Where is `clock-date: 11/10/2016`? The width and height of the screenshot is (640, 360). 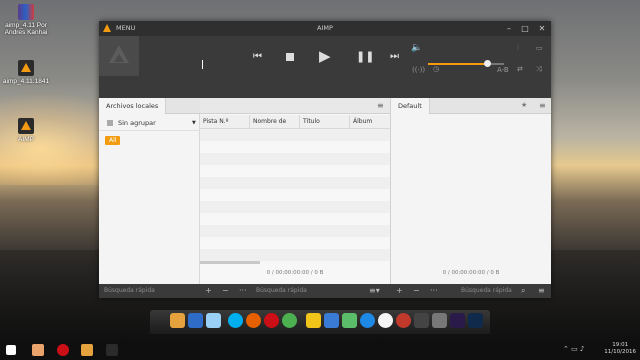
clock-date: 11/10/2016 is located at coordinates (620, 352).